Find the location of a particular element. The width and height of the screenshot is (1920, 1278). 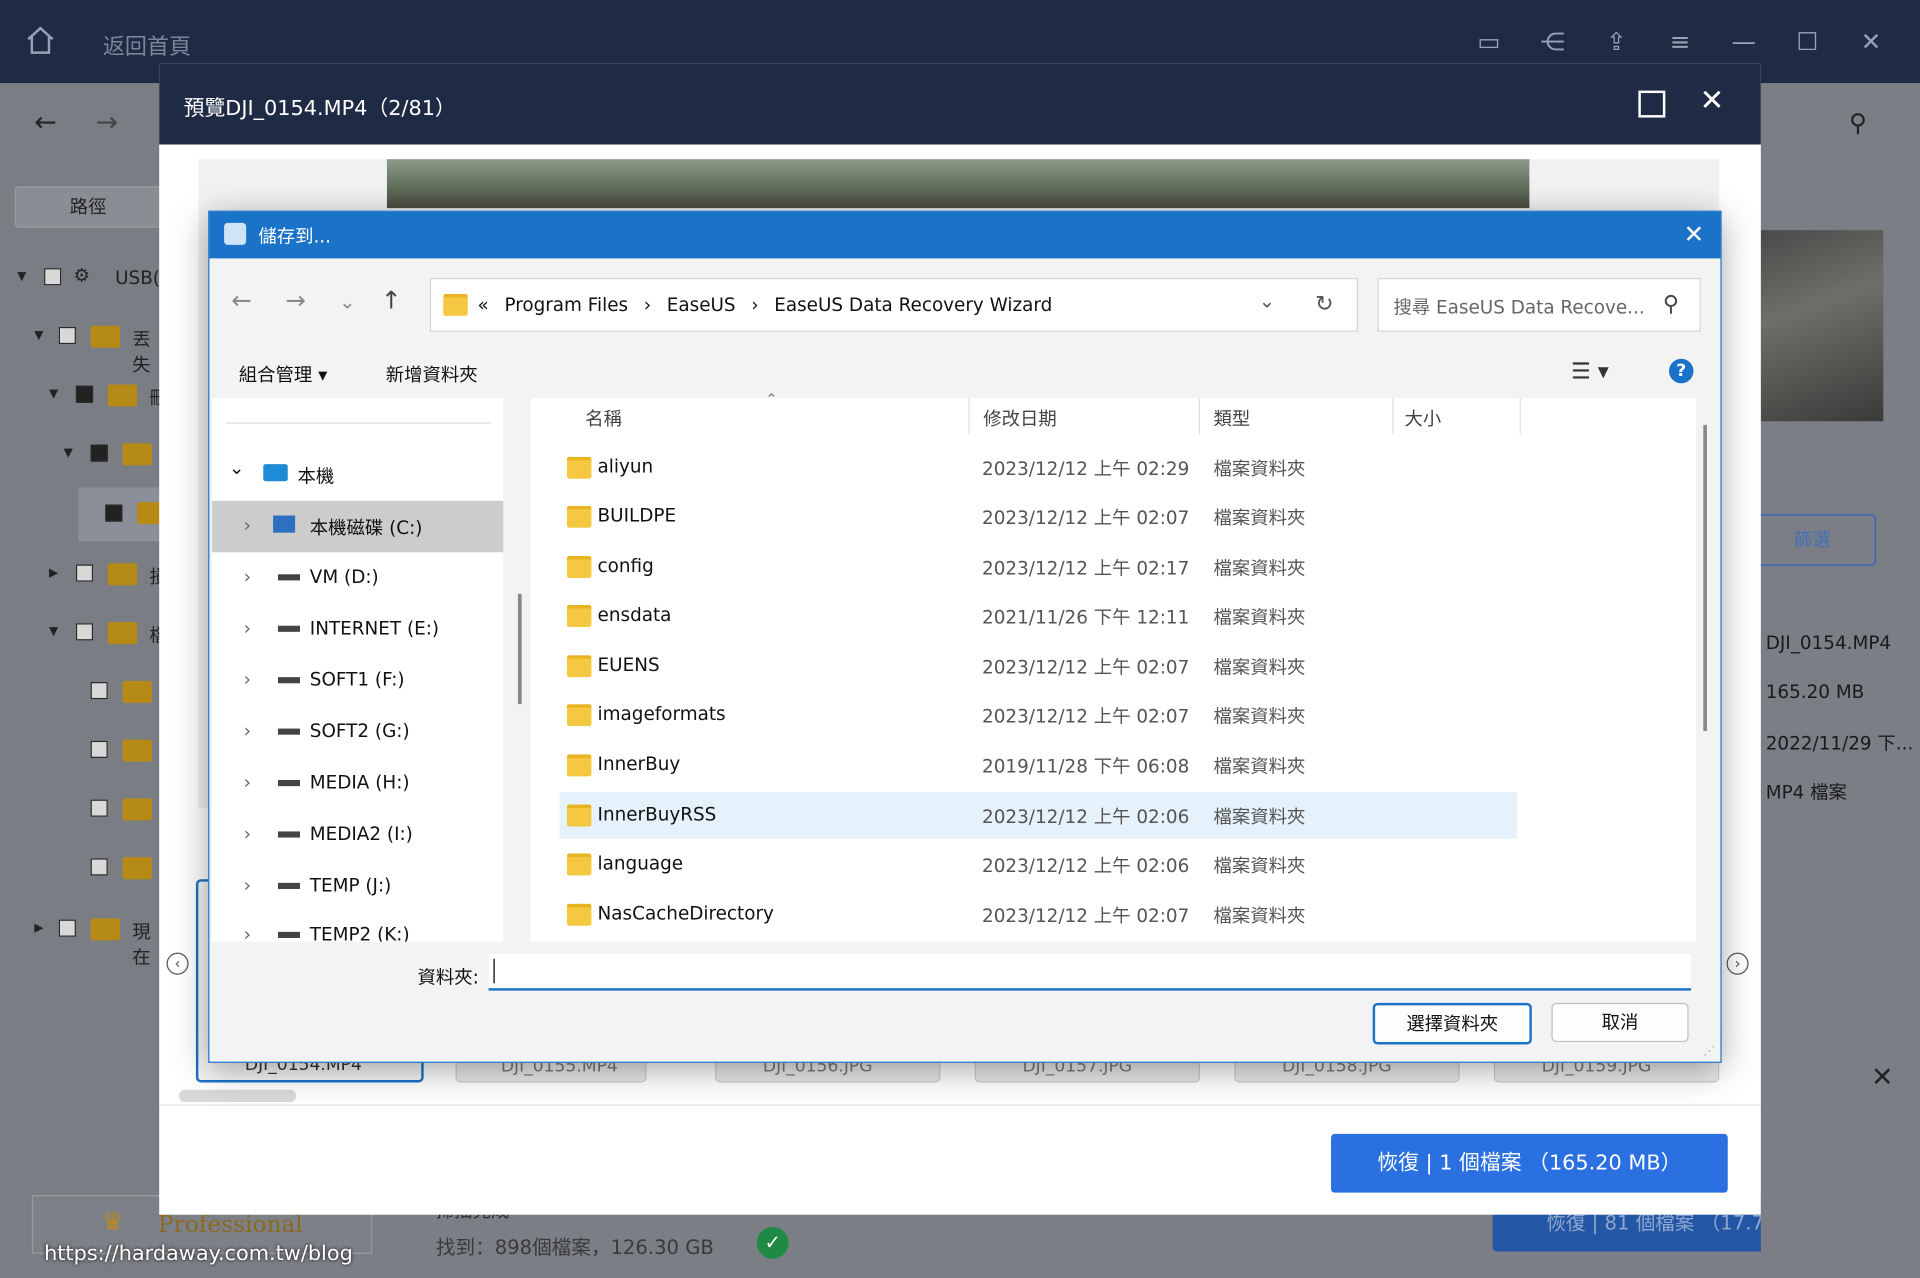

file-row: config 2023/12/12 上午 02:17 檔案資料夾 is located at coordinates (1039, 567).